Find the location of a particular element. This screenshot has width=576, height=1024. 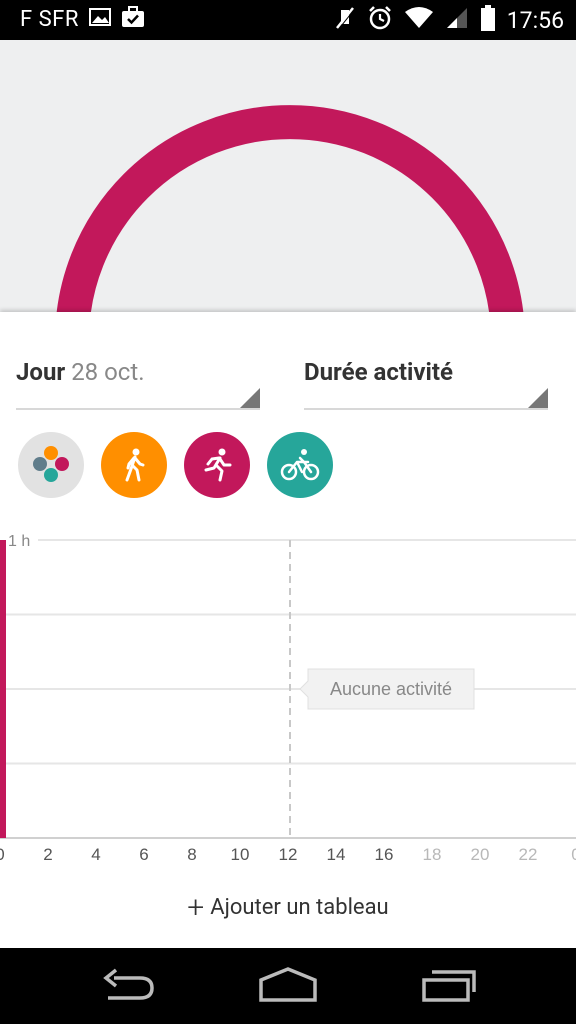

wifi-icon is located at coordinates (418, 20).